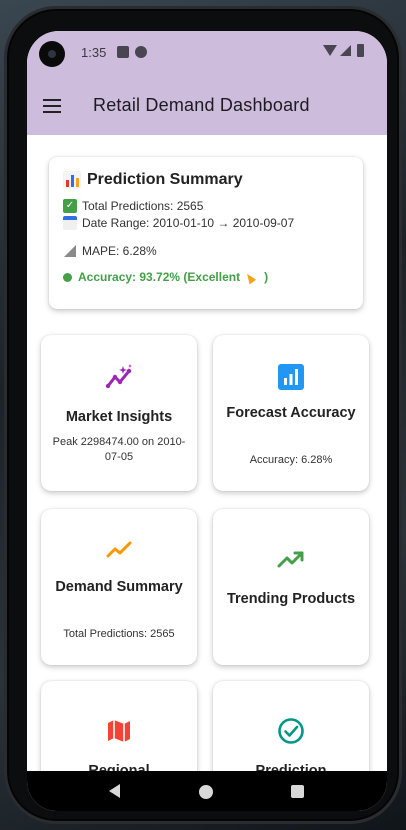 Image resolution: width=406 pixels, height=830 pixels. Describe the element at coordinates (290, 559) in the screenshot. I see `trending-up-icon` at that location.